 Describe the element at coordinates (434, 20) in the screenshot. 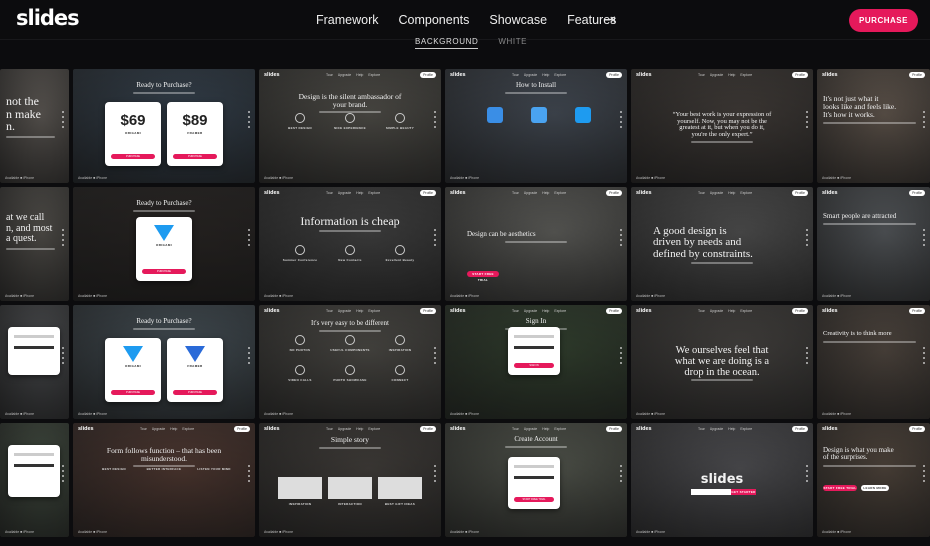

I see `nav-components: Components` at that location.